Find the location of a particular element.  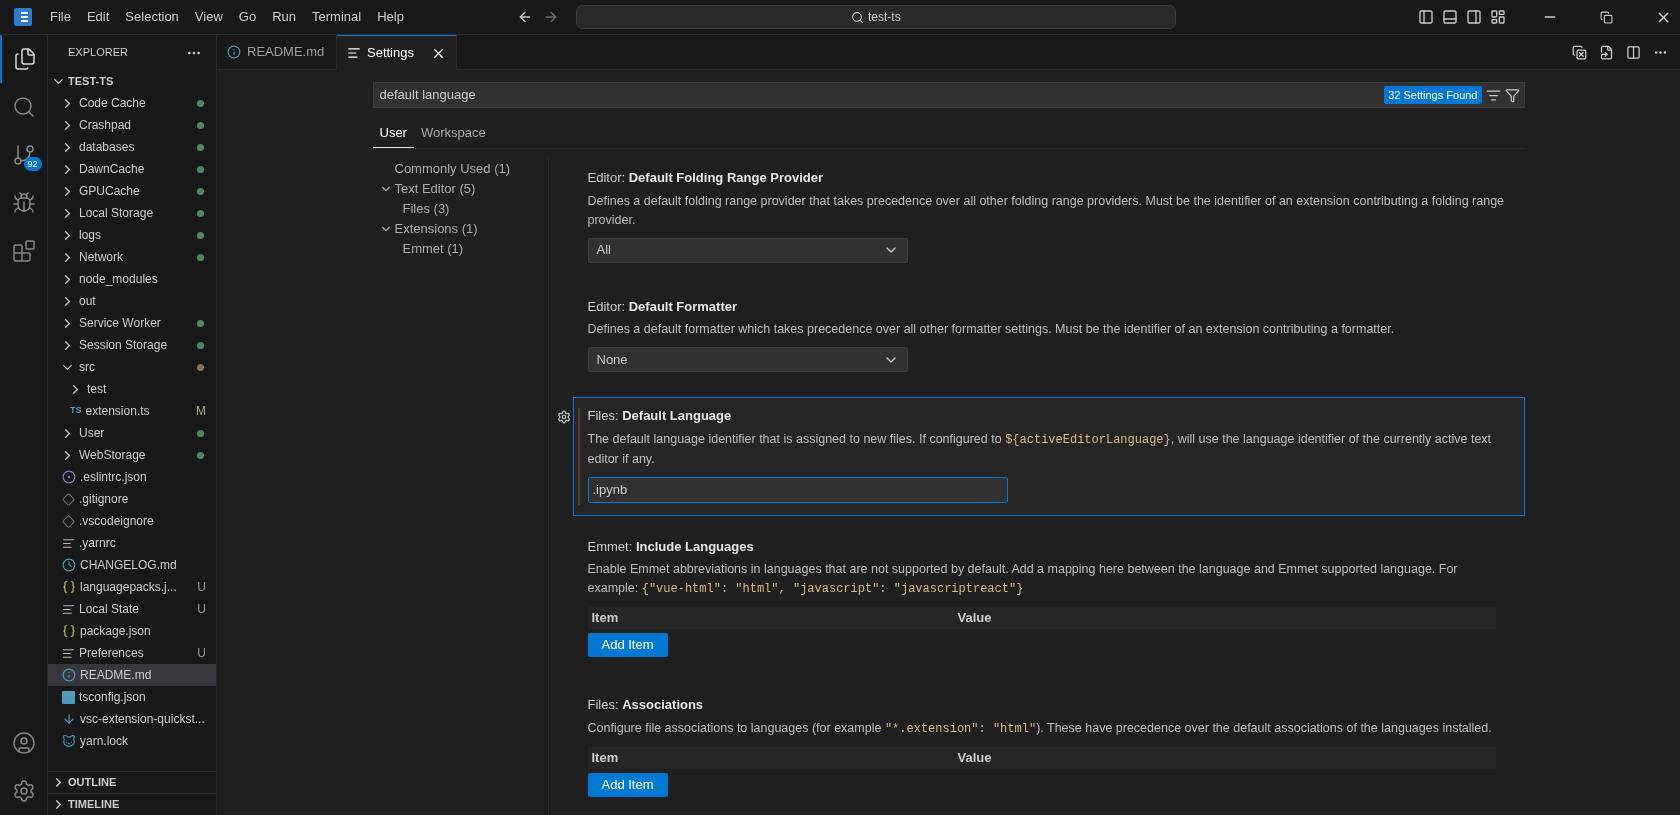

tree-item: Network is located at coordinates (132, 257).